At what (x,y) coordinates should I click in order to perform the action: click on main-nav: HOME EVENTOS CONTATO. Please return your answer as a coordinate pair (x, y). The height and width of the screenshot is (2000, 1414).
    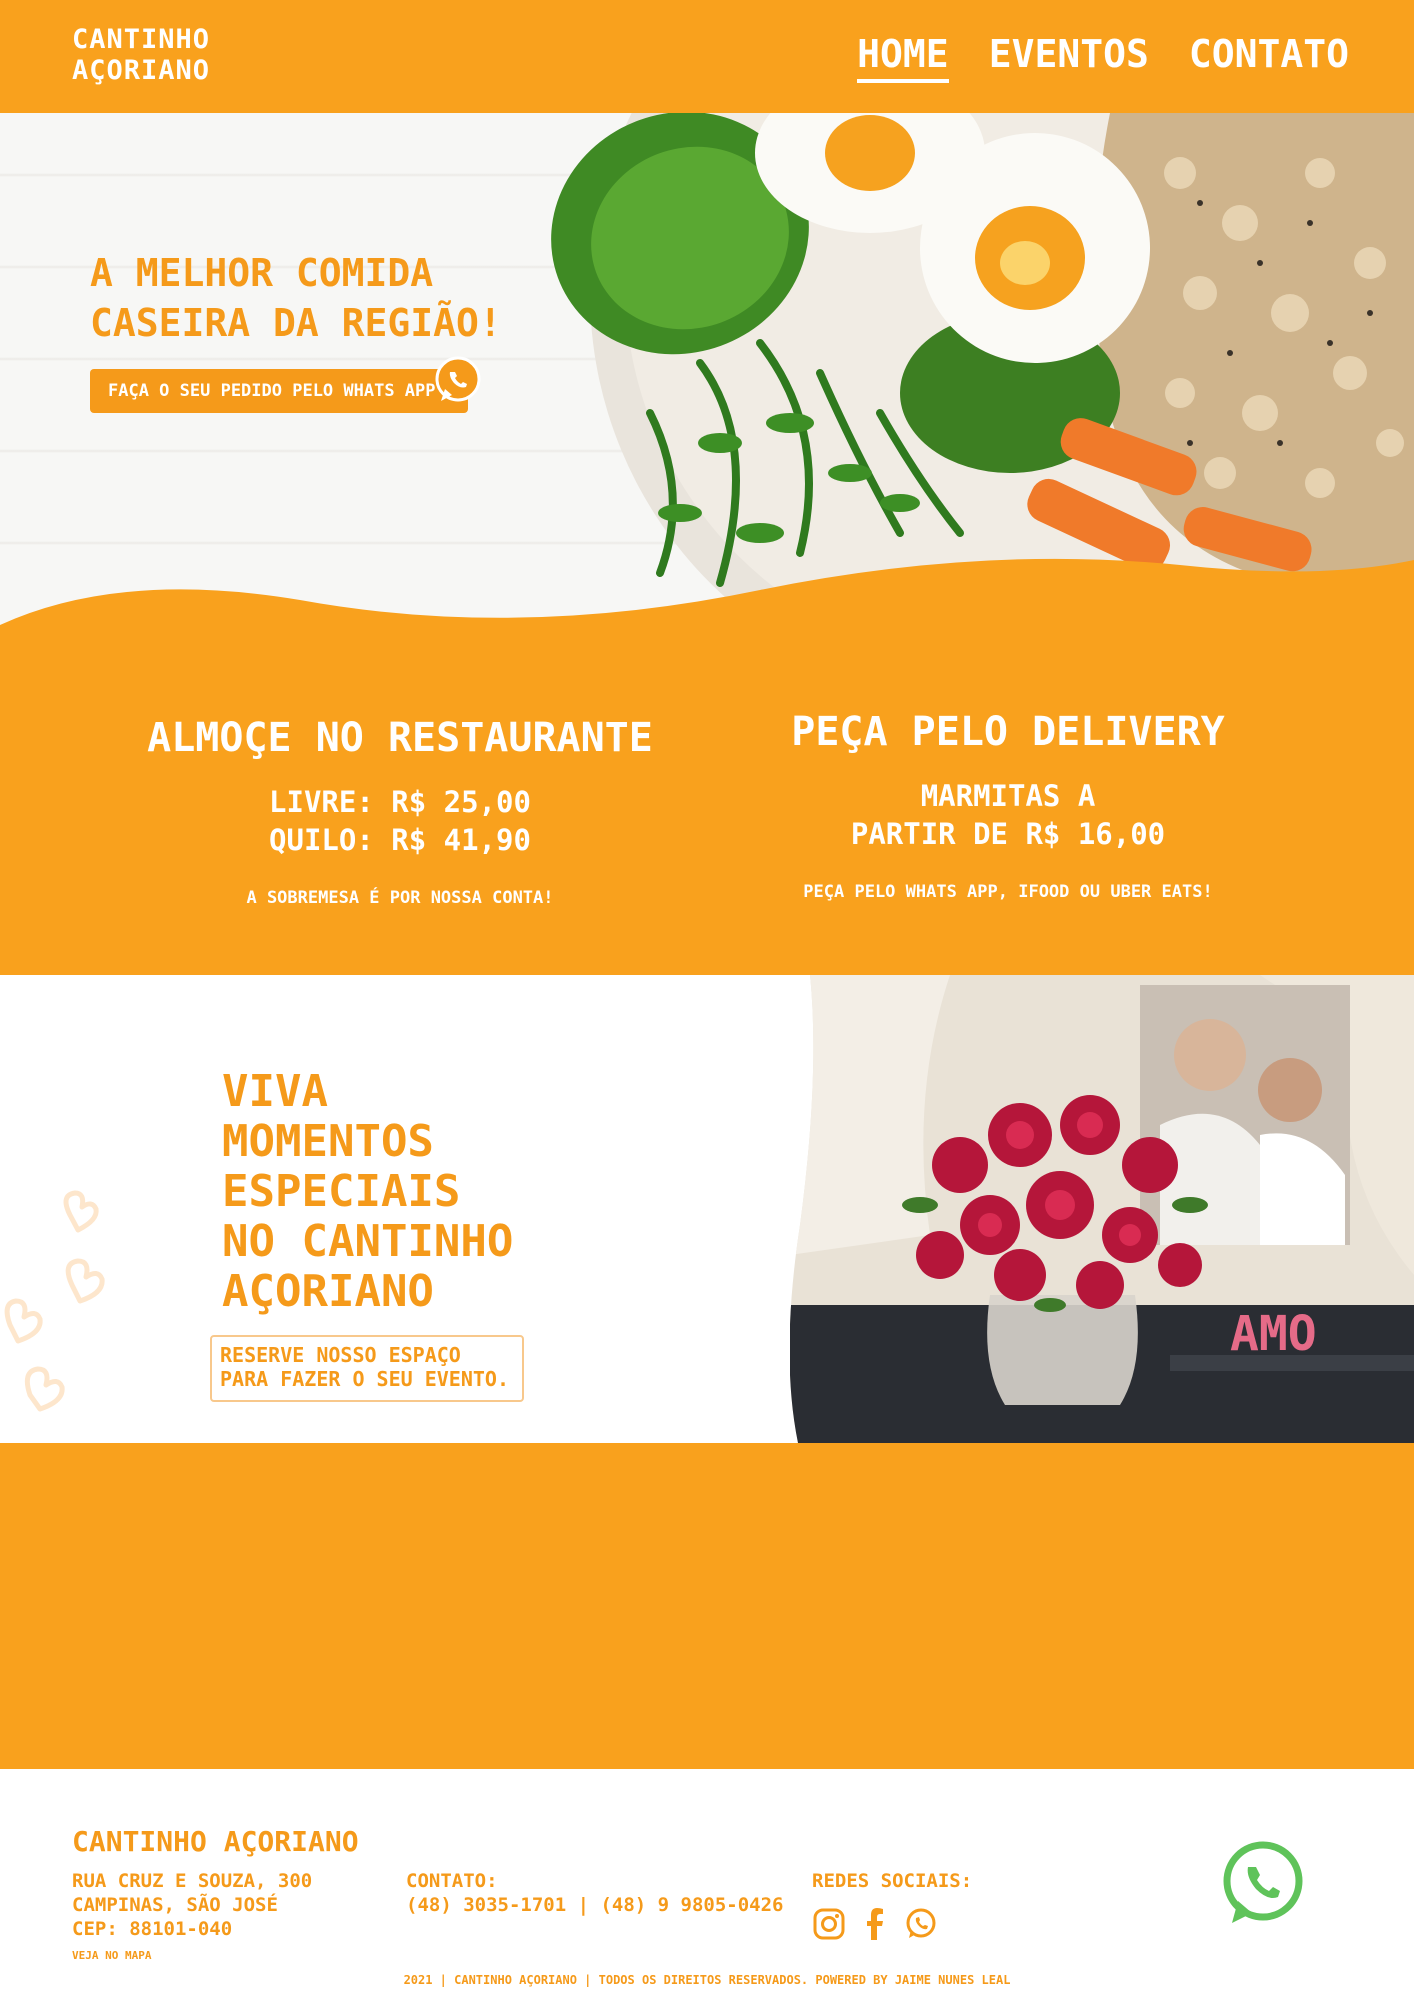
    Looking at the image, I should click on (1103, 57).